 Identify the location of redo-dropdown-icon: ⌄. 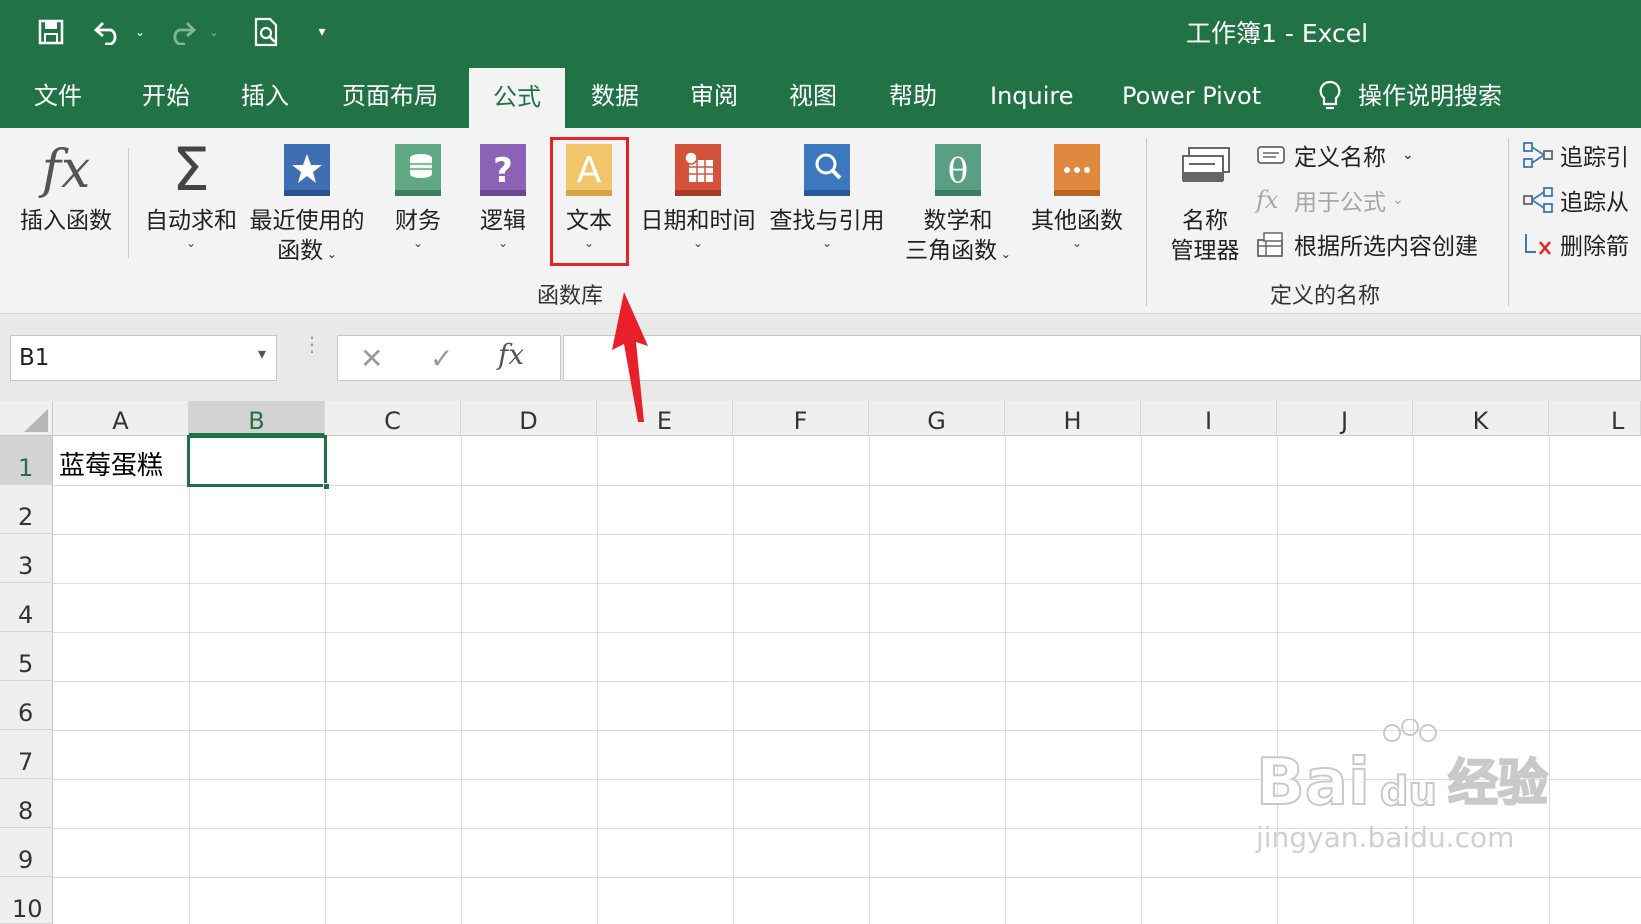
(214, 32).